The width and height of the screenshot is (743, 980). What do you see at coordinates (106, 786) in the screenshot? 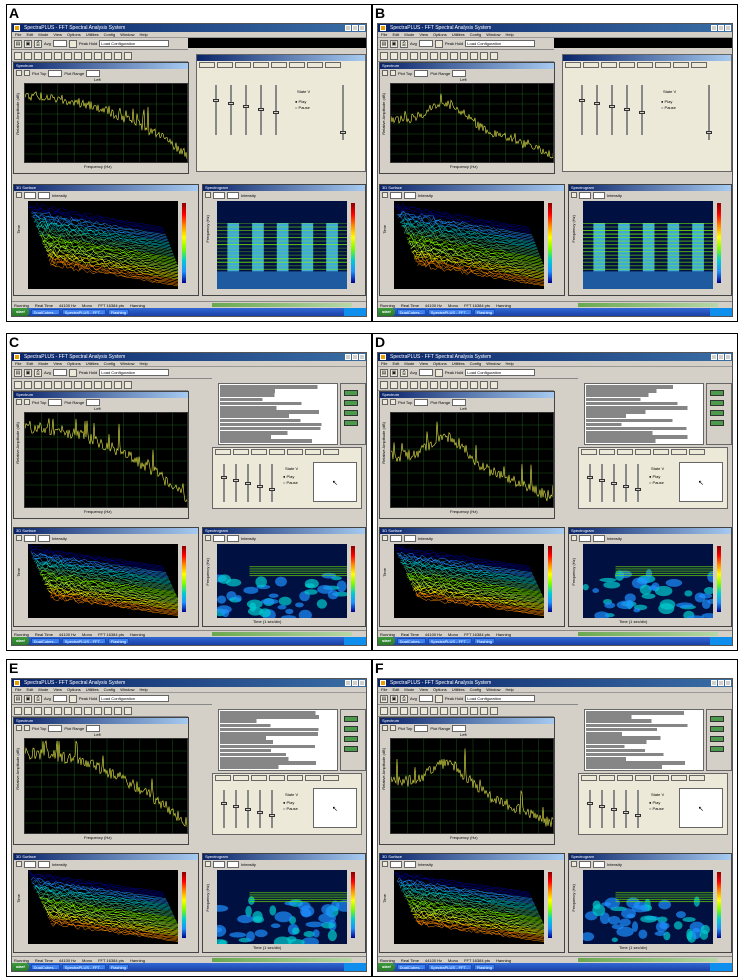
I see `spectrum-plot` at bounding box center [106, 786].